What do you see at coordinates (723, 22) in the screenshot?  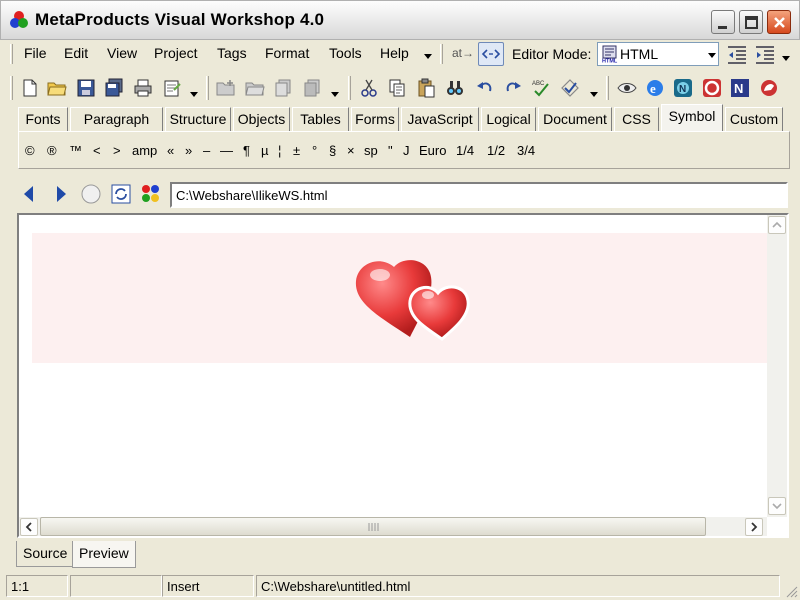 I see `minimize-button` at bounding box center [723, 22].